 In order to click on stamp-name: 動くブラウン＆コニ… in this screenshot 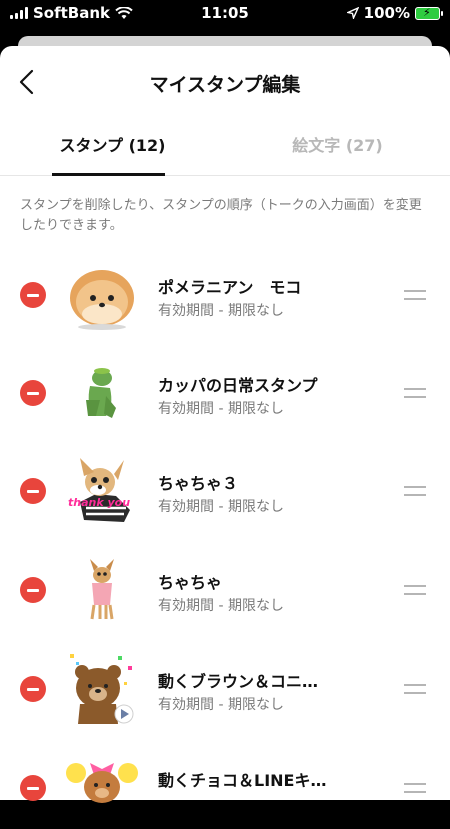, I will do `click(238, 681)`.